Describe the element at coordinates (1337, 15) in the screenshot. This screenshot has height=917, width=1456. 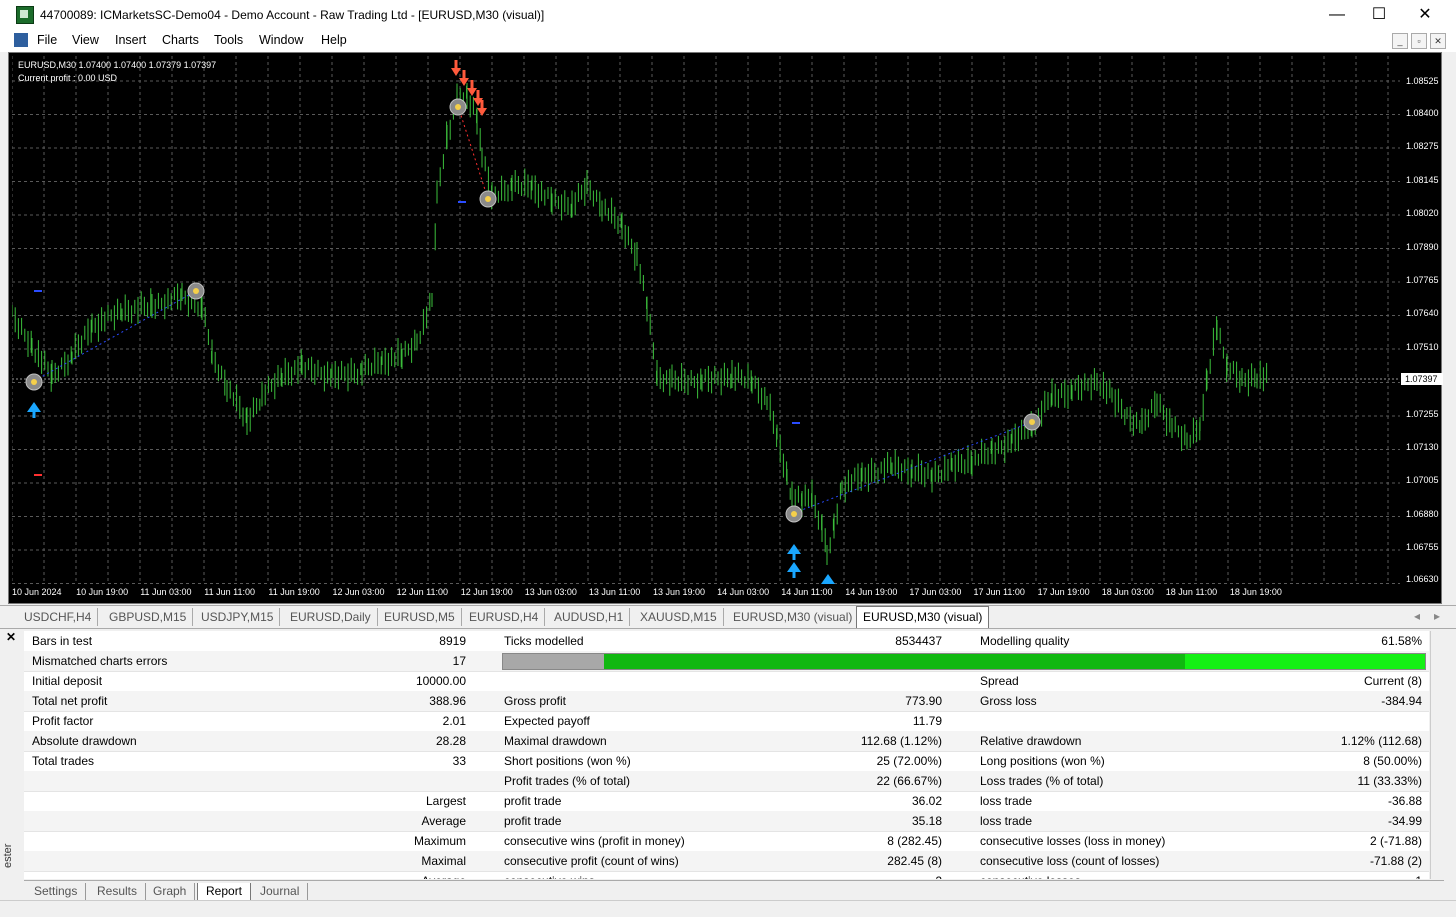
I see `minimize-button: —` at that location.